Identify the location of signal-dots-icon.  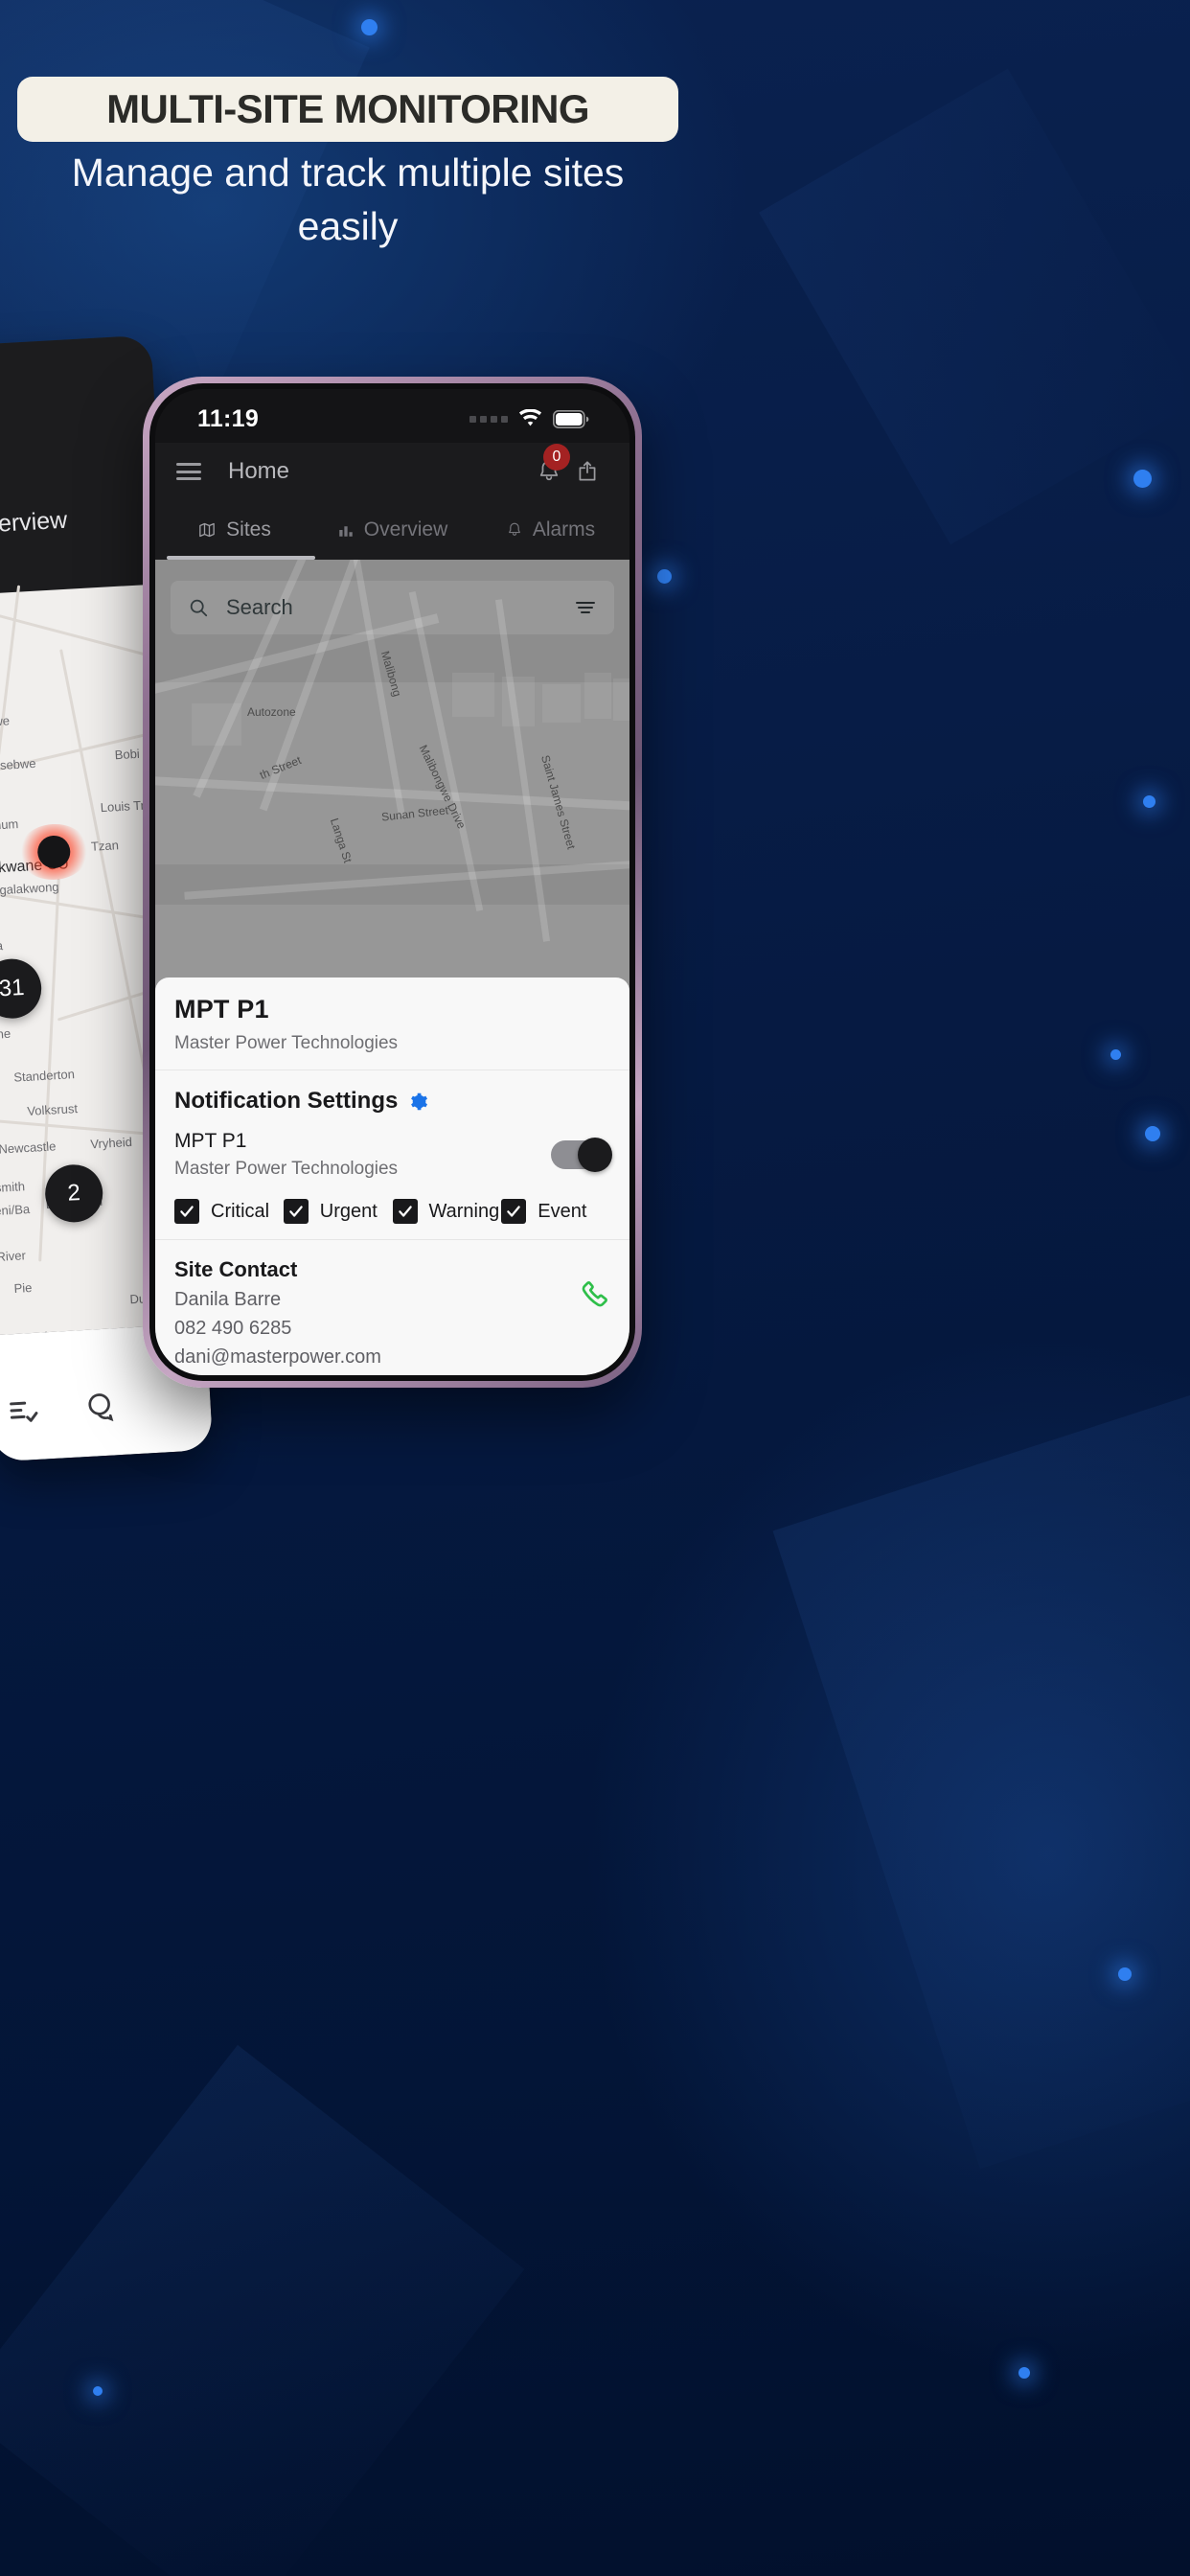
(489, 419).